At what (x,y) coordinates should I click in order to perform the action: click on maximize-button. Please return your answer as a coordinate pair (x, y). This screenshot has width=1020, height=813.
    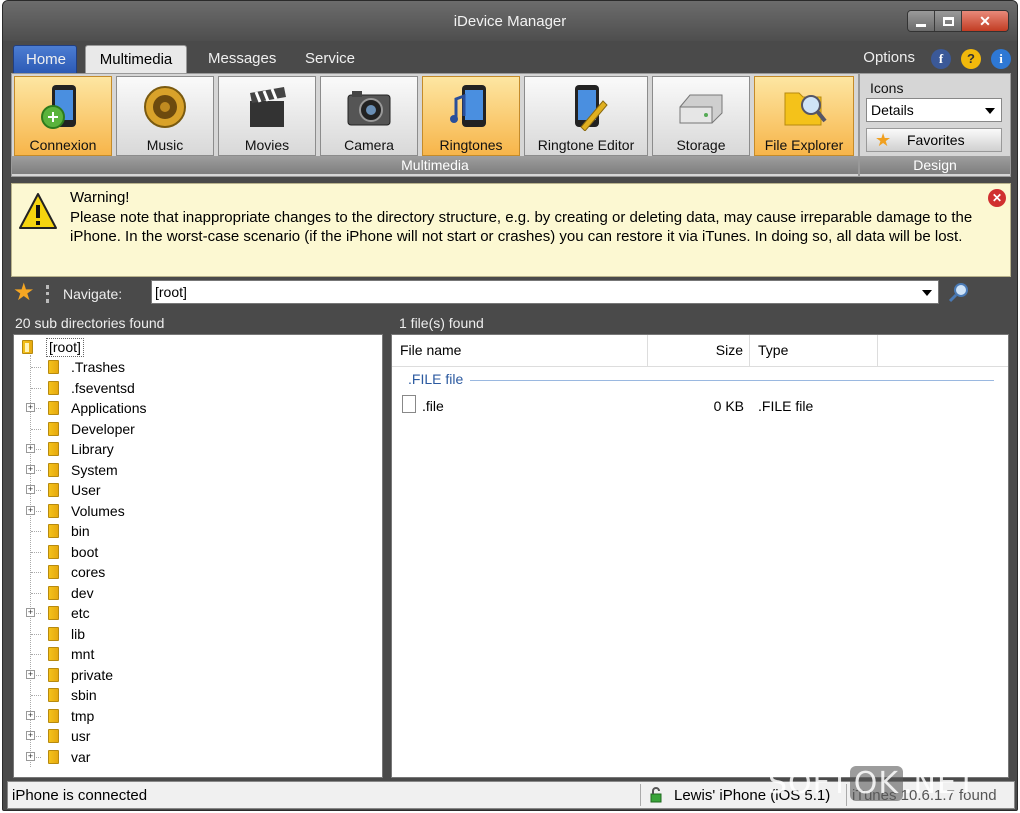
    Looking at the image, I should click on (948, 21).